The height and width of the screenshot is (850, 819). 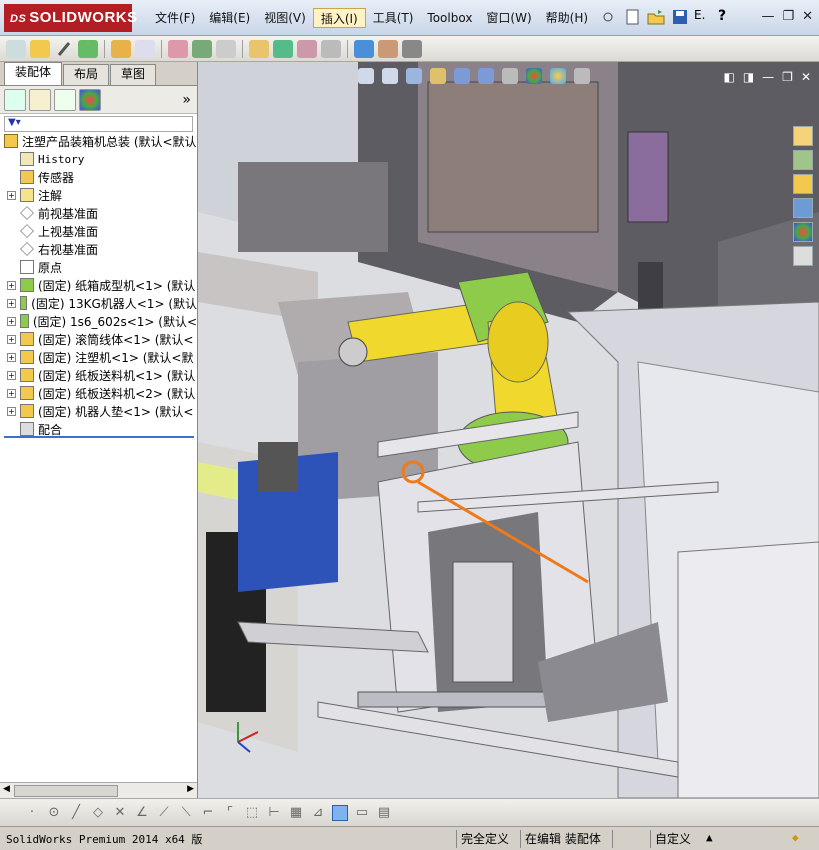 I want to click on section-view-icon, so click(x=438, y=76).